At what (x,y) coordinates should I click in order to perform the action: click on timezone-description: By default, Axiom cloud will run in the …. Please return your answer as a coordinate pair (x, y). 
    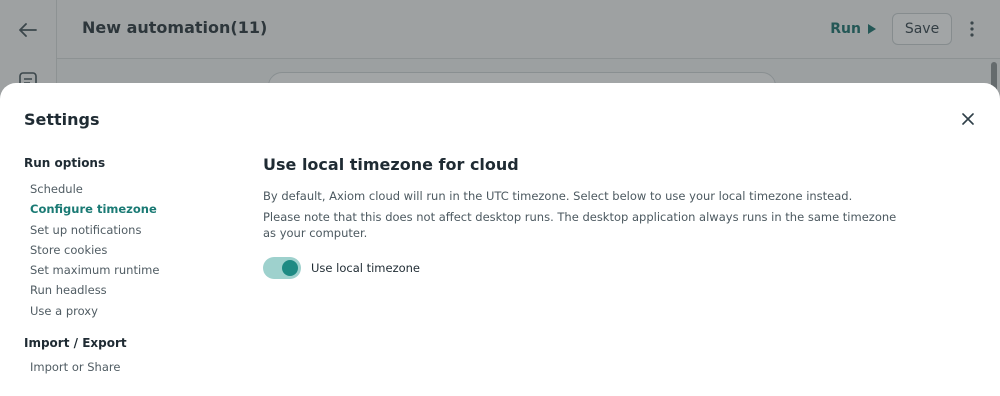
    Looking at the image, I should click on (558, 196).